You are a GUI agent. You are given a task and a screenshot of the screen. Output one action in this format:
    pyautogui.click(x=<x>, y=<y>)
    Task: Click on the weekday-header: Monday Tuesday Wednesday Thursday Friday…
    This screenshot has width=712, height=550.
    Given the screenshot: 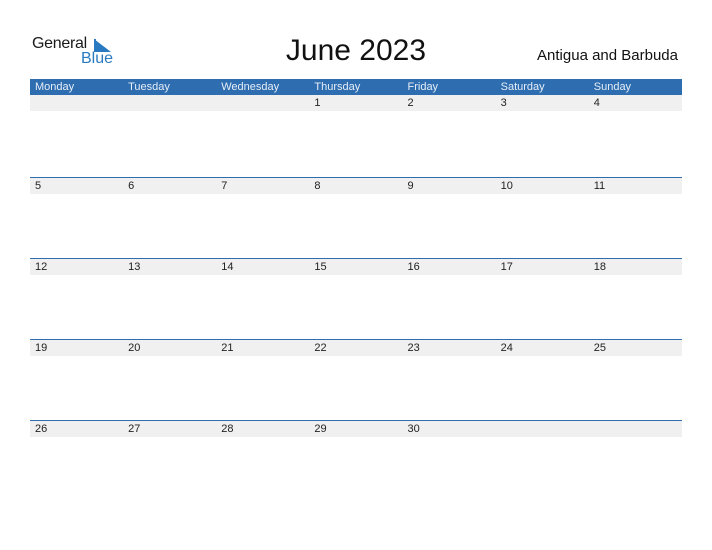 What is the action you would take?
    pyautogui.click(x=356, y=87)
    